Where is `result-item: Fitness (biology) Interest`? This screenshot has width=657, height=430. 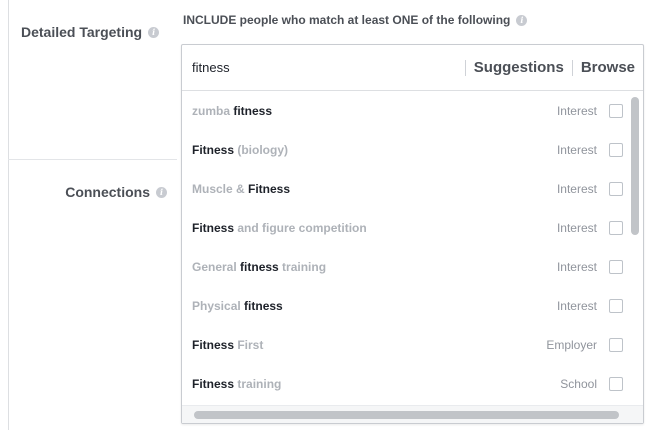
result-item: Fitness (biology) Interest is located at coordinates (412, 149).